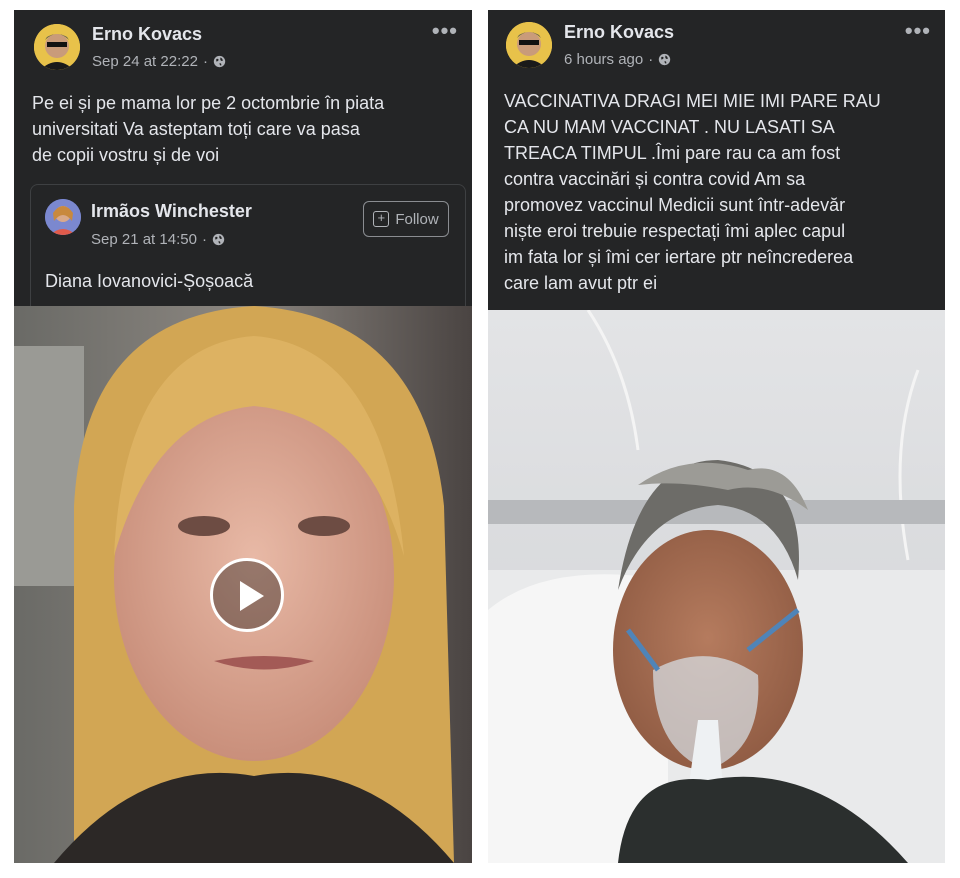 The height and width of the screenshot is (878, 960). I want to click on shared-meta: Sep 21 at 14:50 ·, so click(158, 239).